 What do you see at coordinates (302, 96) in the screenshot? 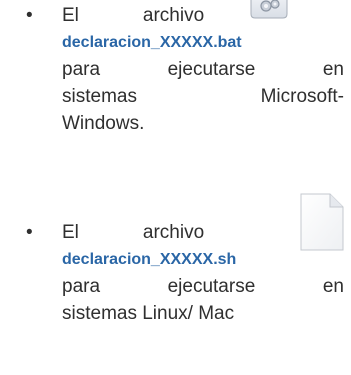
I see `word: Microsoft-` at bounding box center [302, 96].